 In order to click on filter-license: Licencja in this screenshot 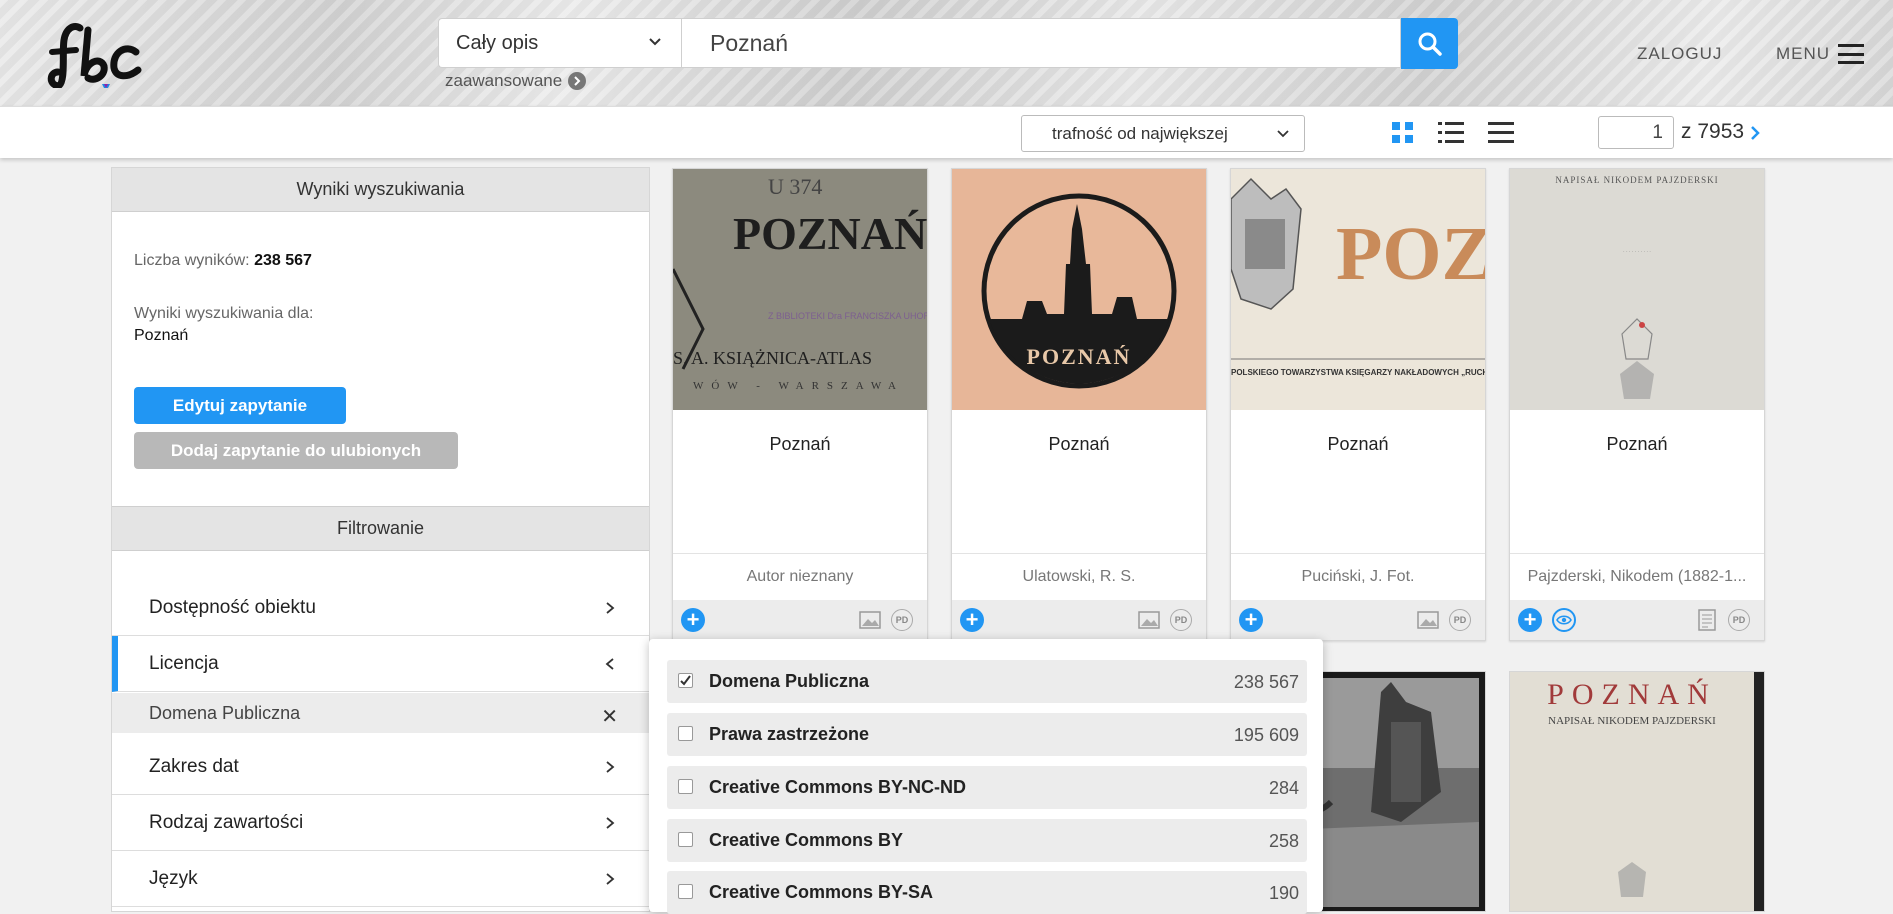, I will do `click(380, 664)`.